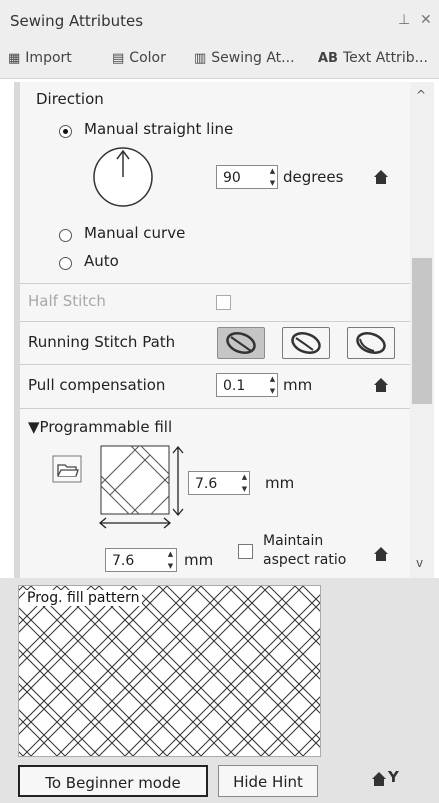 This screenshot has height=803, width=439. I want to click on radio-auto, so click(65, 263).